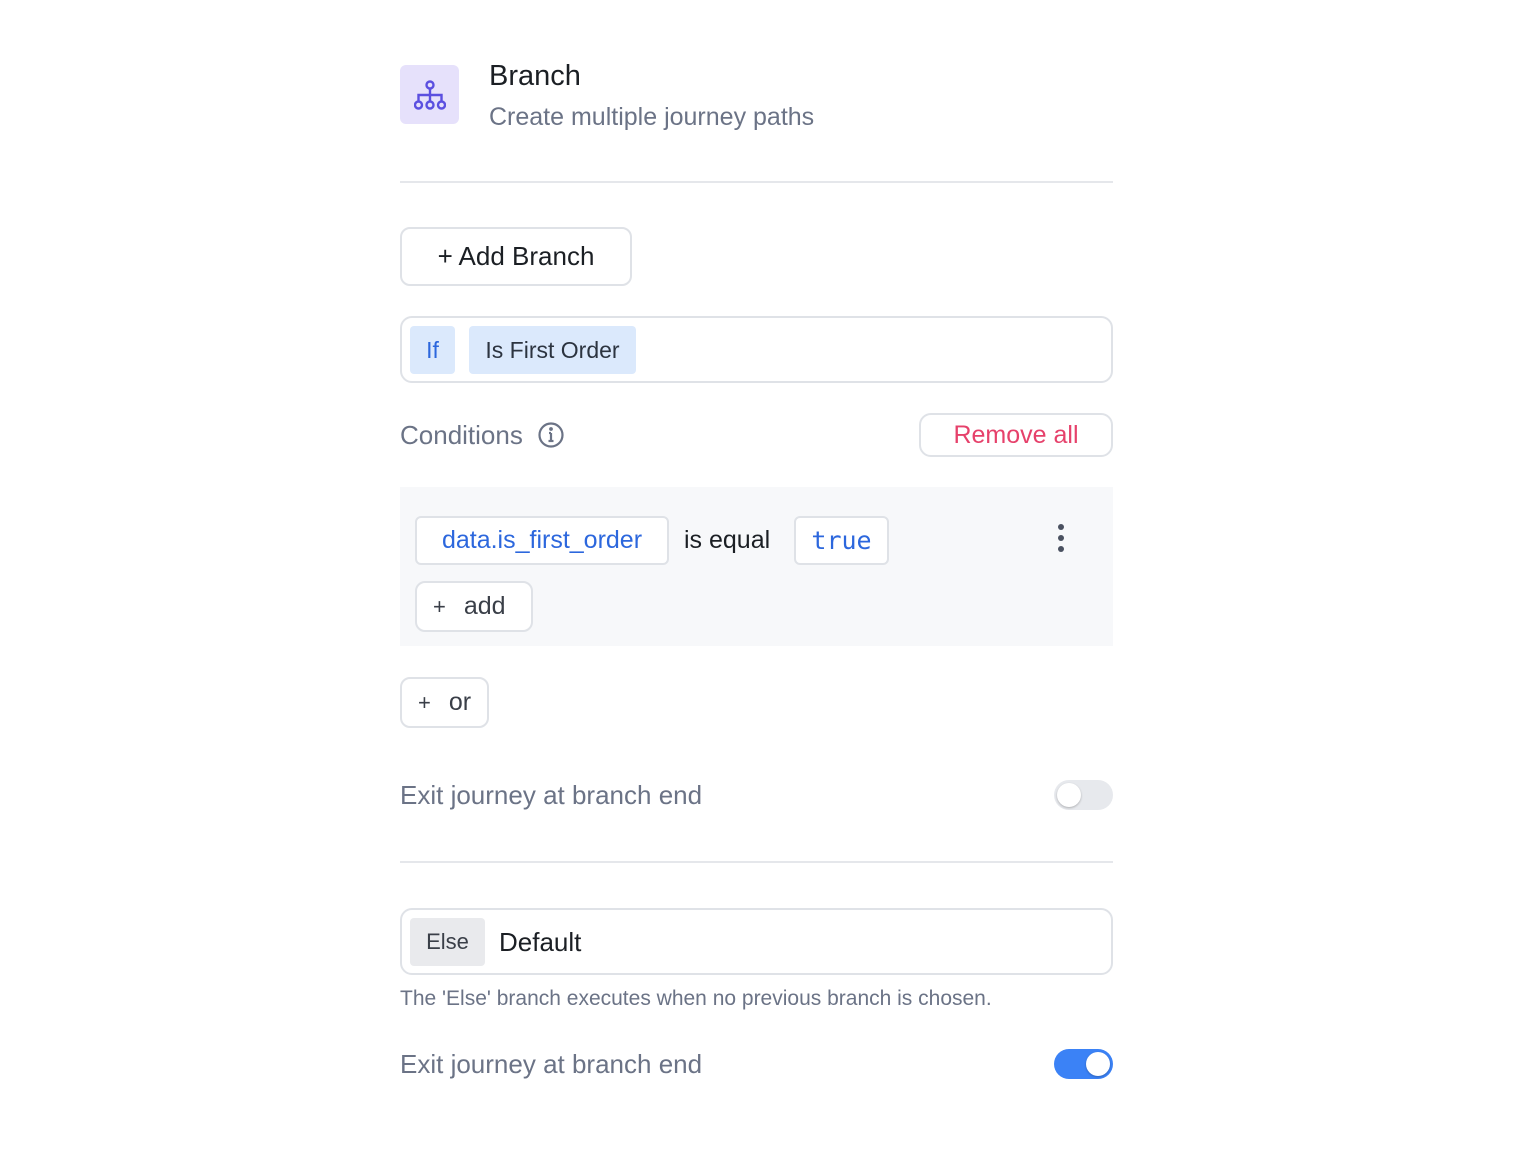 The height and width of the screenshot is (1152, 1530). I want to click on else-branch-name: Default, so click(540, 942).